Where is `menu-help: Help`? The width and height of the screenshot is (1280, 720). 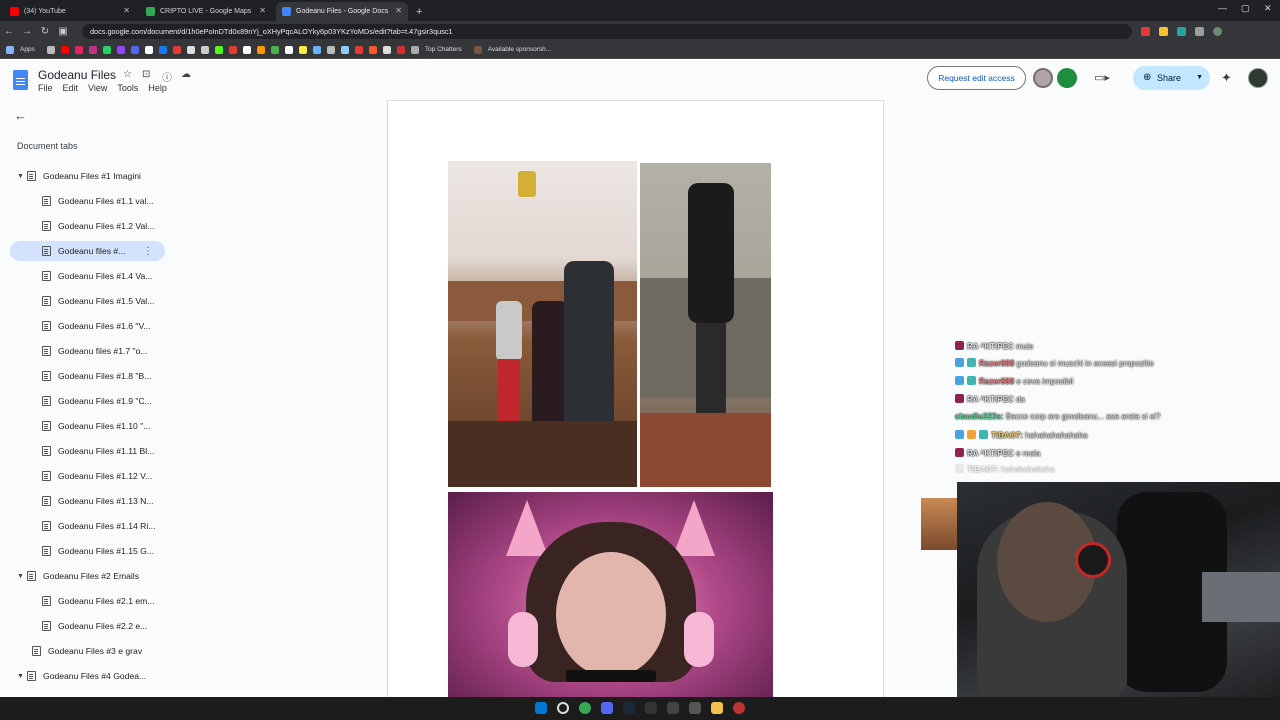 menu-help: Help is located at coordinates (157, 88).